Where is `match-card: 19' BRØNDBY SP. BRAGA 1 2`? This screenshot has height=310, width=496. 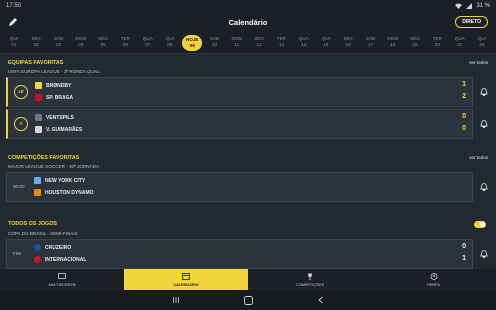 match-card: 19' BRØNDBY SP. BRAGA 1 2 is located at coordinates (239, 92).